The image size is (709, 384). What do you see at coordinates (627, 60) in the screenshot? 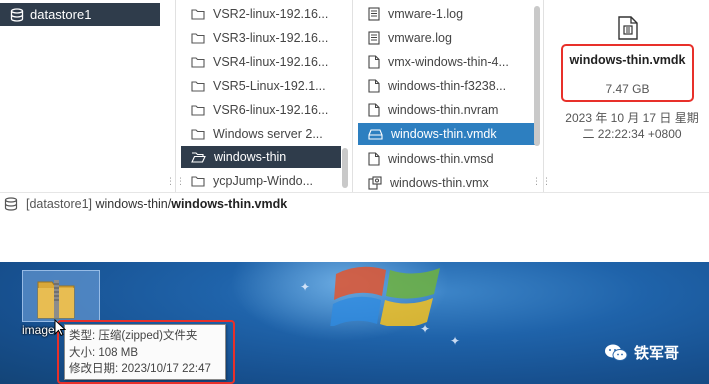
I see `detail-file-name: windows-thin.vmdk` at bounding box center [627, 60].